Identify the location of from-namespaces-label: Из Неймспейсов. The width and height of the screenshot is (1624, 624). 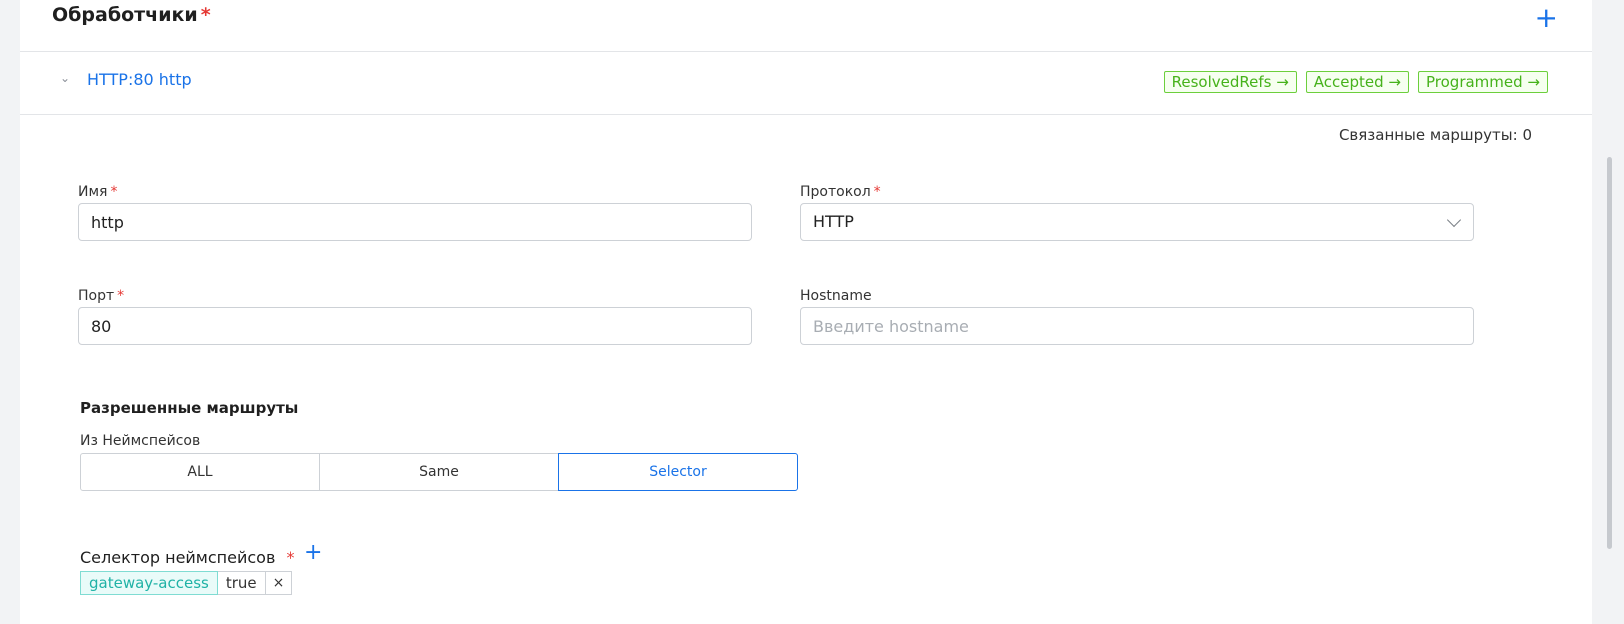
(140, 441).